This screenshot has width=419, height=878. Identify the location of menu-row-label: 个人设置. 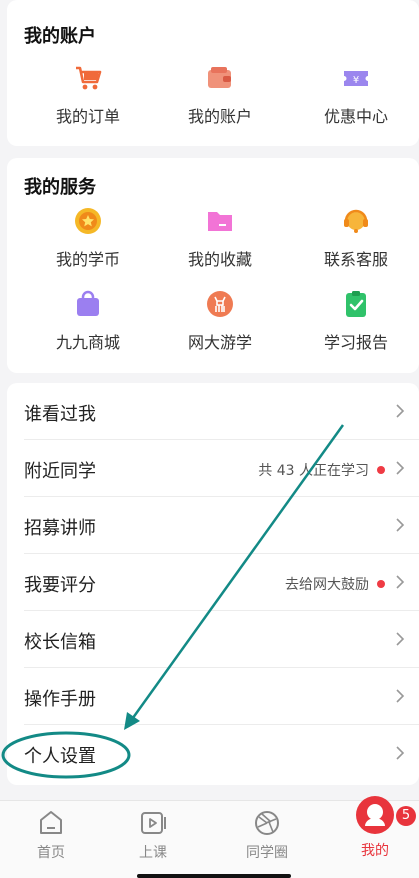
(60, 756).